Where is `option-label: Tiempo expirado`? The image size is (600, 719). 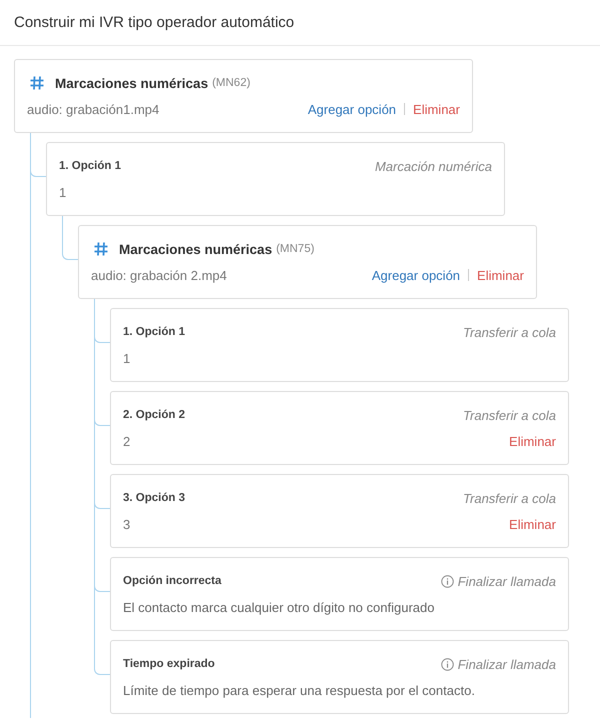 option-label: Tiempo expirado is located at coordinates (169, 664).